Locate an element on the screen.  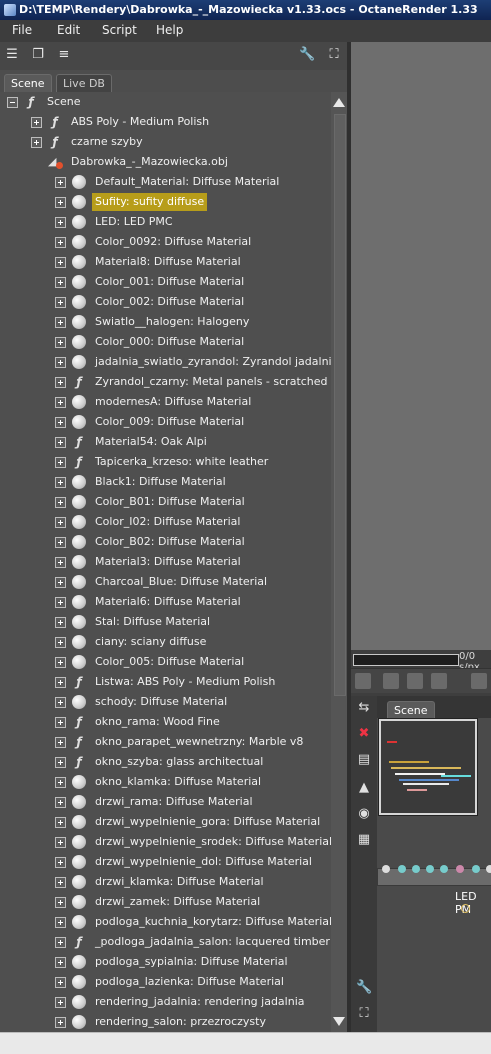
tree-row: LED: LED PMC is located at coordinates (165, 222).